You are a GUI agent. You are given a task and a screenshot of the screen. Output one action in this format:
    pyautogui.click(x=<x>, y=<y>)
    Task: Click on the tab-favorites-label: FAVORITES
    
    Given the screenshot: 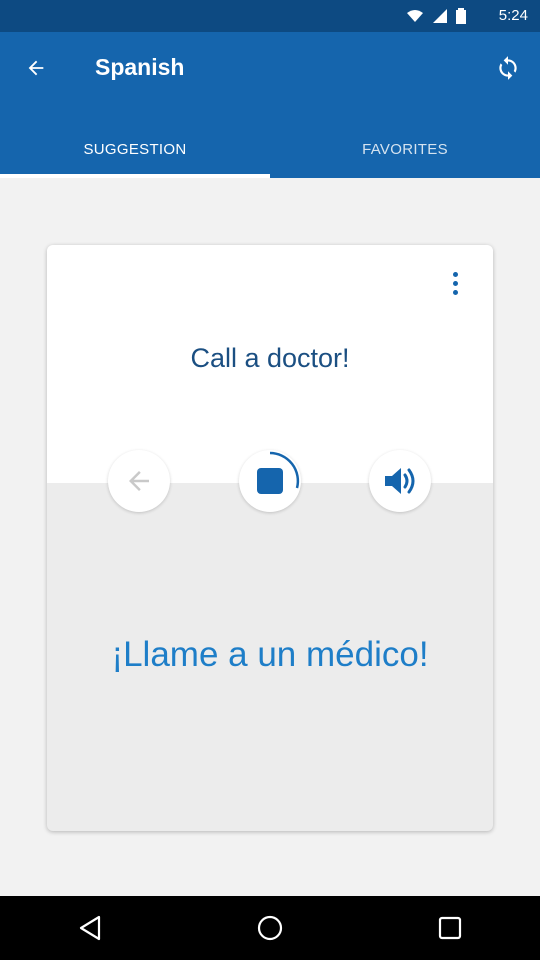 What is the action you would take?
    pyautogui.click(x=405, y=149)
    